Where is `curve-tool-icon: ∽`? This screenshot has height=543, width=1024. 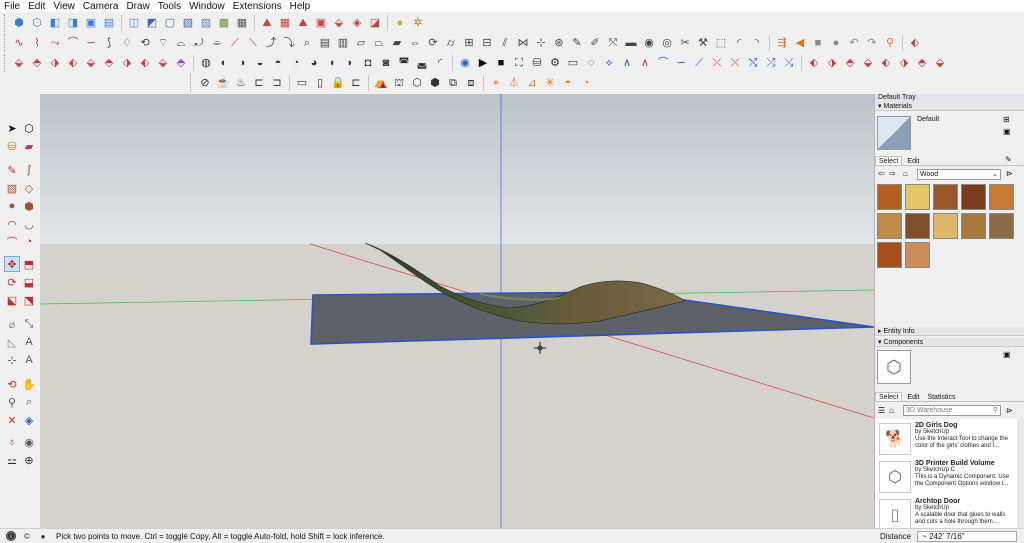 curve-tool-icon: ∽ is located at coordinates (681, 63).